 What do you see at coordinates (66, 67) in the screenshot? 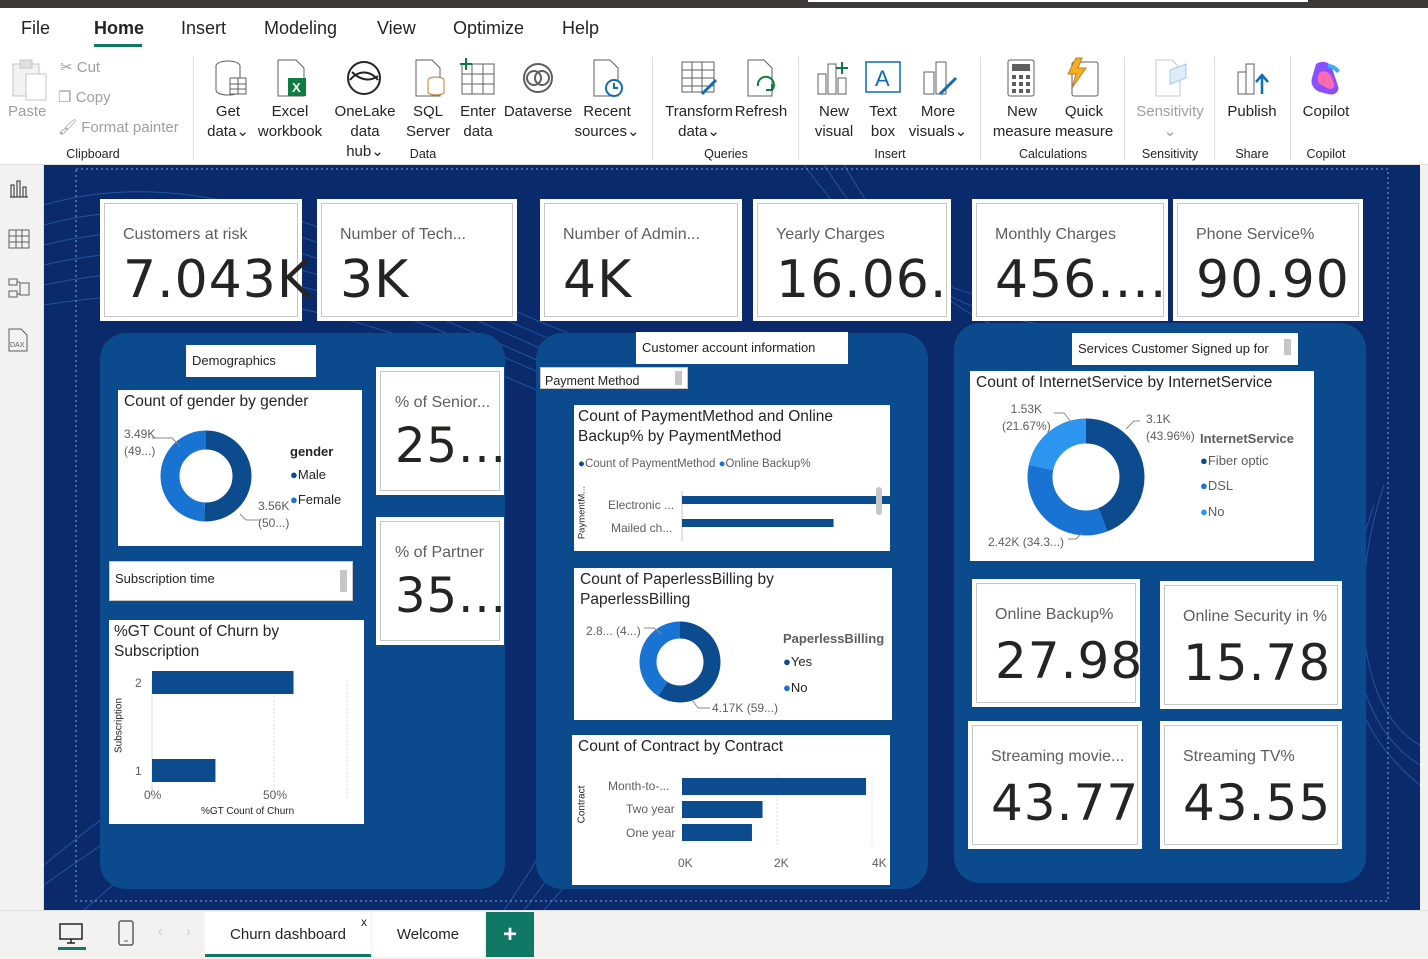
I see `scissors-icon: ✂` at bounding box center [66, 67].